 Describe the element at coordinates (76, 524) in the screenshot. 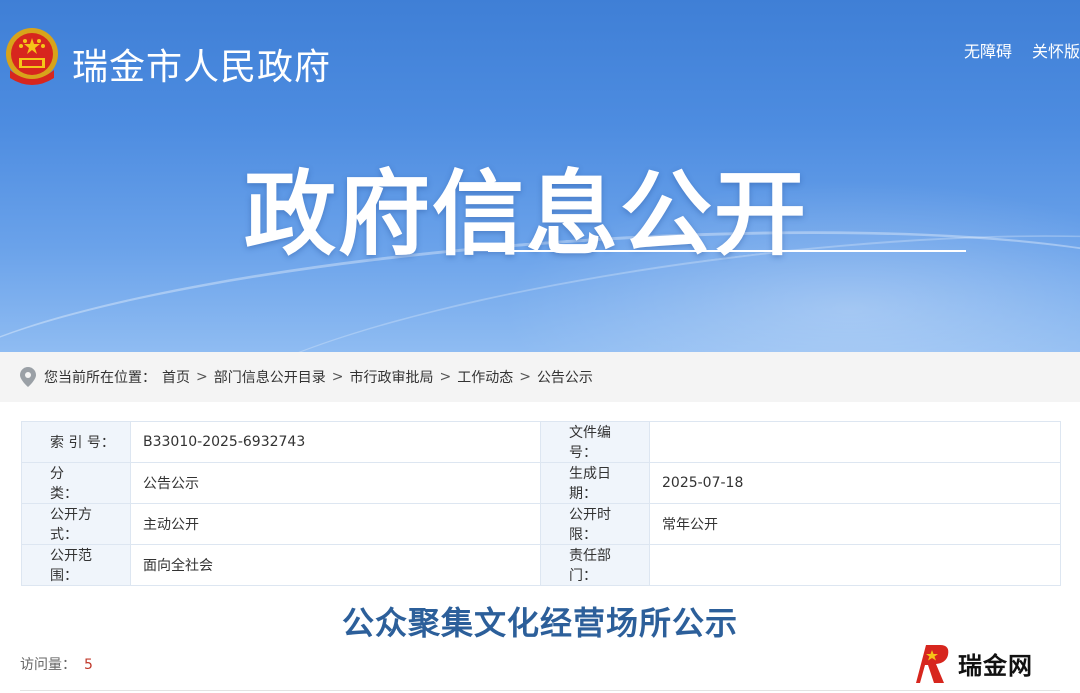

I see `disclosure-method-label: 公开方式：` at that location.